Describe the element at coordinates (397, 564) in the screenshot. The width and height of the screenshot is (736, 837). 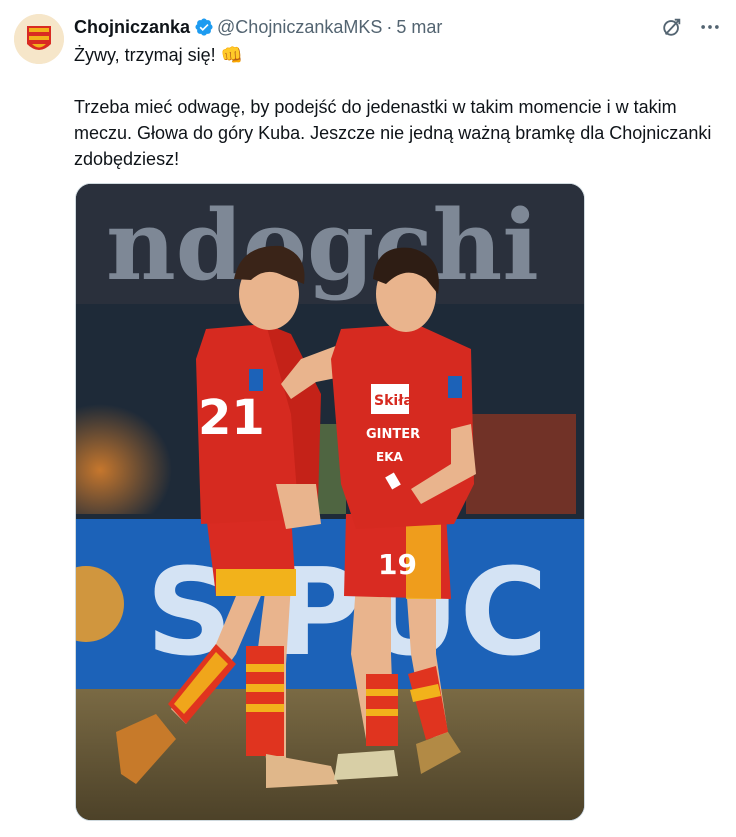
I see `right-shorts-number: 19` at that location.